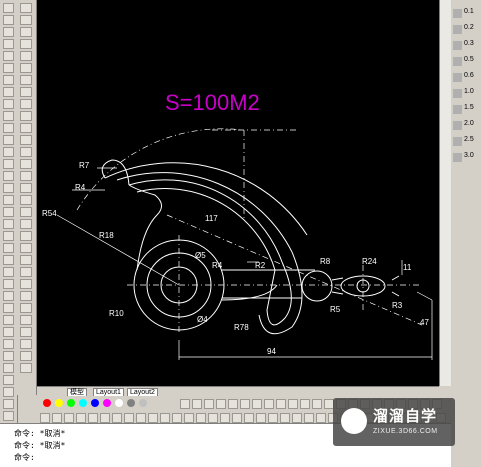 The height and width of the screenshot is (467, 481). I want to click on lineweight-2: 0.3, so click(469, 43).